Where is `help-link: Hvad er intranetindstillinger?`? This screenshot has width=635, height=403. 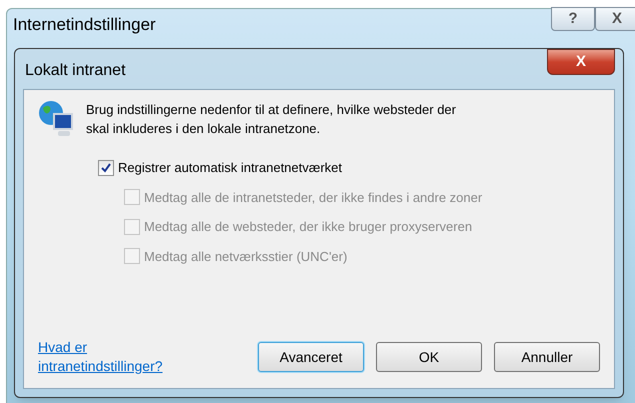 help-link: Hvad er intranetindstillinger? is located at coordinates (118, 357).